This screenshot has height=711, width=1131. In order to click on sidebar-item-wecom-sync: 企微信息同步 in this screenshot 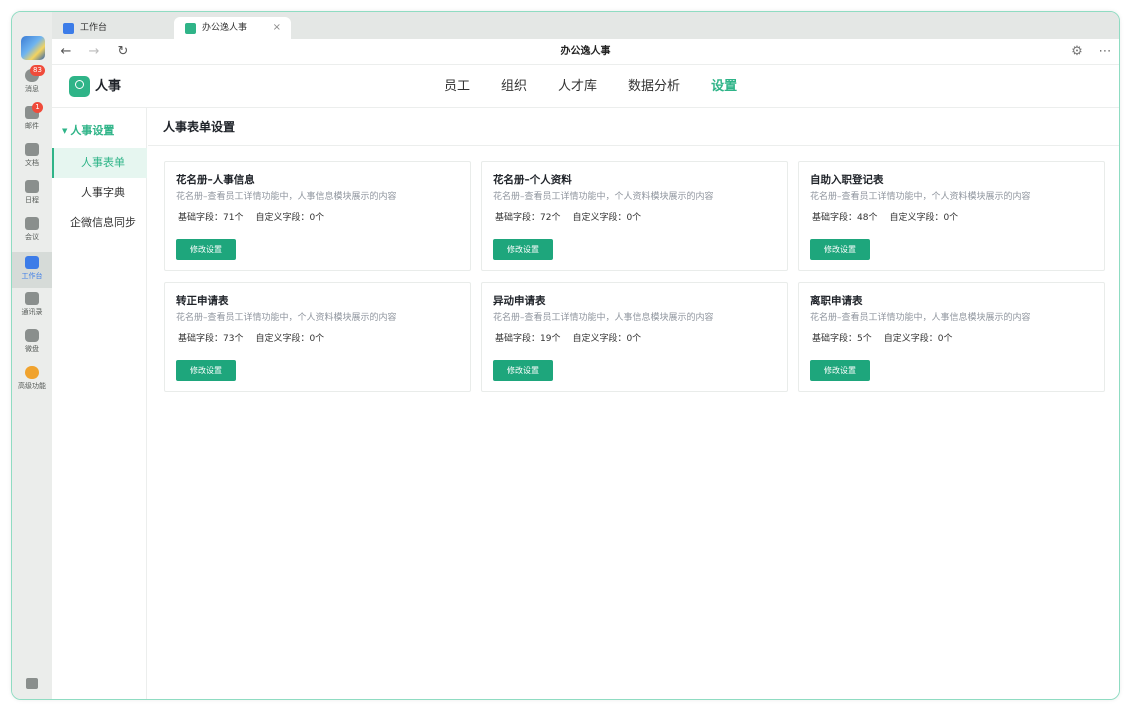, I will do `click(99, 223)`.